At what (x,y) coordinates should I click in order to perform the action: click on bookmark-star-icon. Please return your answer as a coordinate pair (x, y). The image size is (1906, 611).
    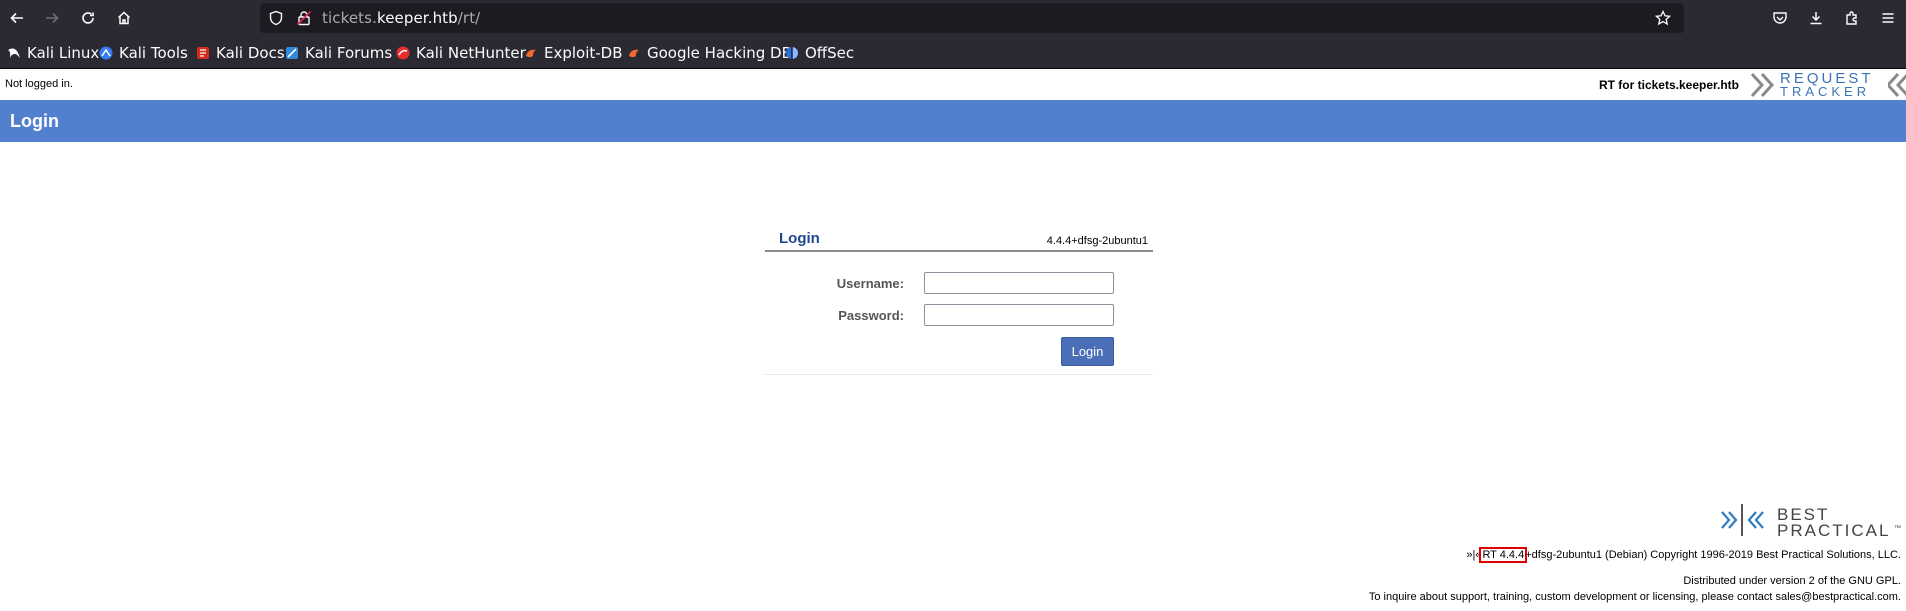
    Looking at the image, I should click on (1663, 19).